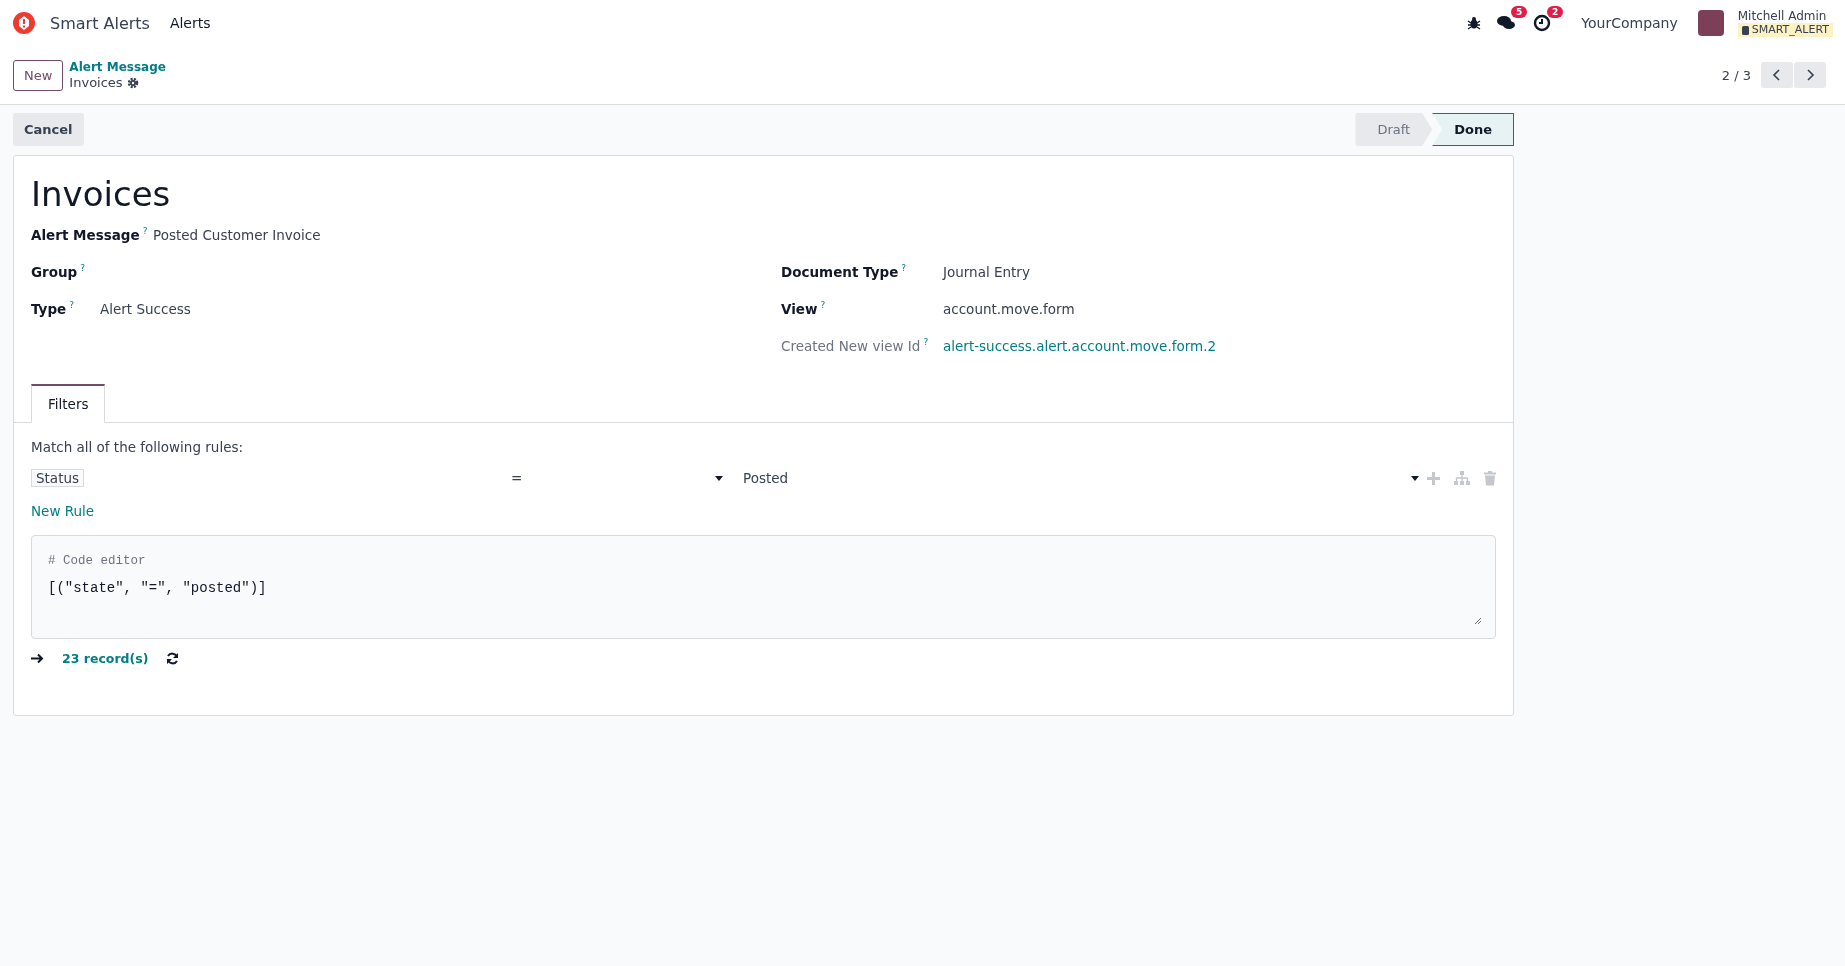  I want to click on tab: Filters, so click(68, 403).